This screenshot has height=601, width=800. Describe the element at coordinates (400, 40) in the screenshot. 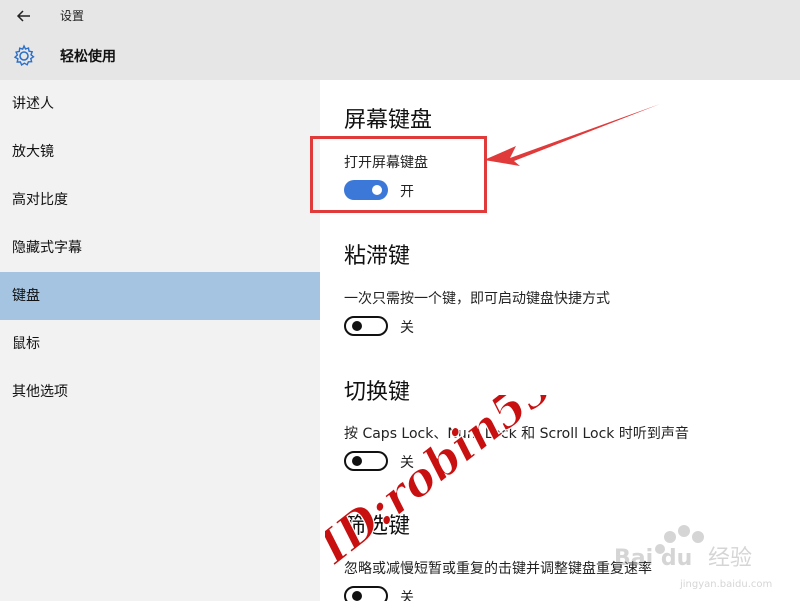

I see `app-header: 设置 轻松使用` at that location.